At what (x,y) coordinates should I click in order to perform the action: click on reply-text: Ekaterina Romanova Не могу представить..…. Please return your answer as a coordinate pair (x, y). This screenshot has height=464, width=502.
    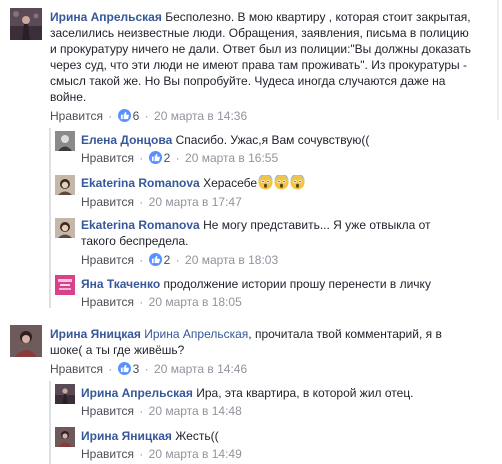
    Looking at the image, I should click on (286, 233).